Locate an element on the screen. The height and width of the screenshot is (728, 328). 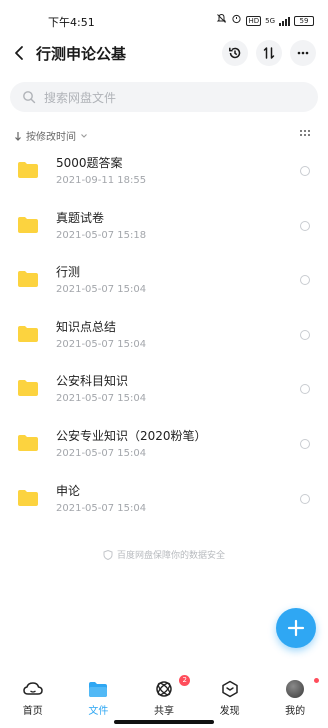
avatar-icon is located at coordinates (295, 689).